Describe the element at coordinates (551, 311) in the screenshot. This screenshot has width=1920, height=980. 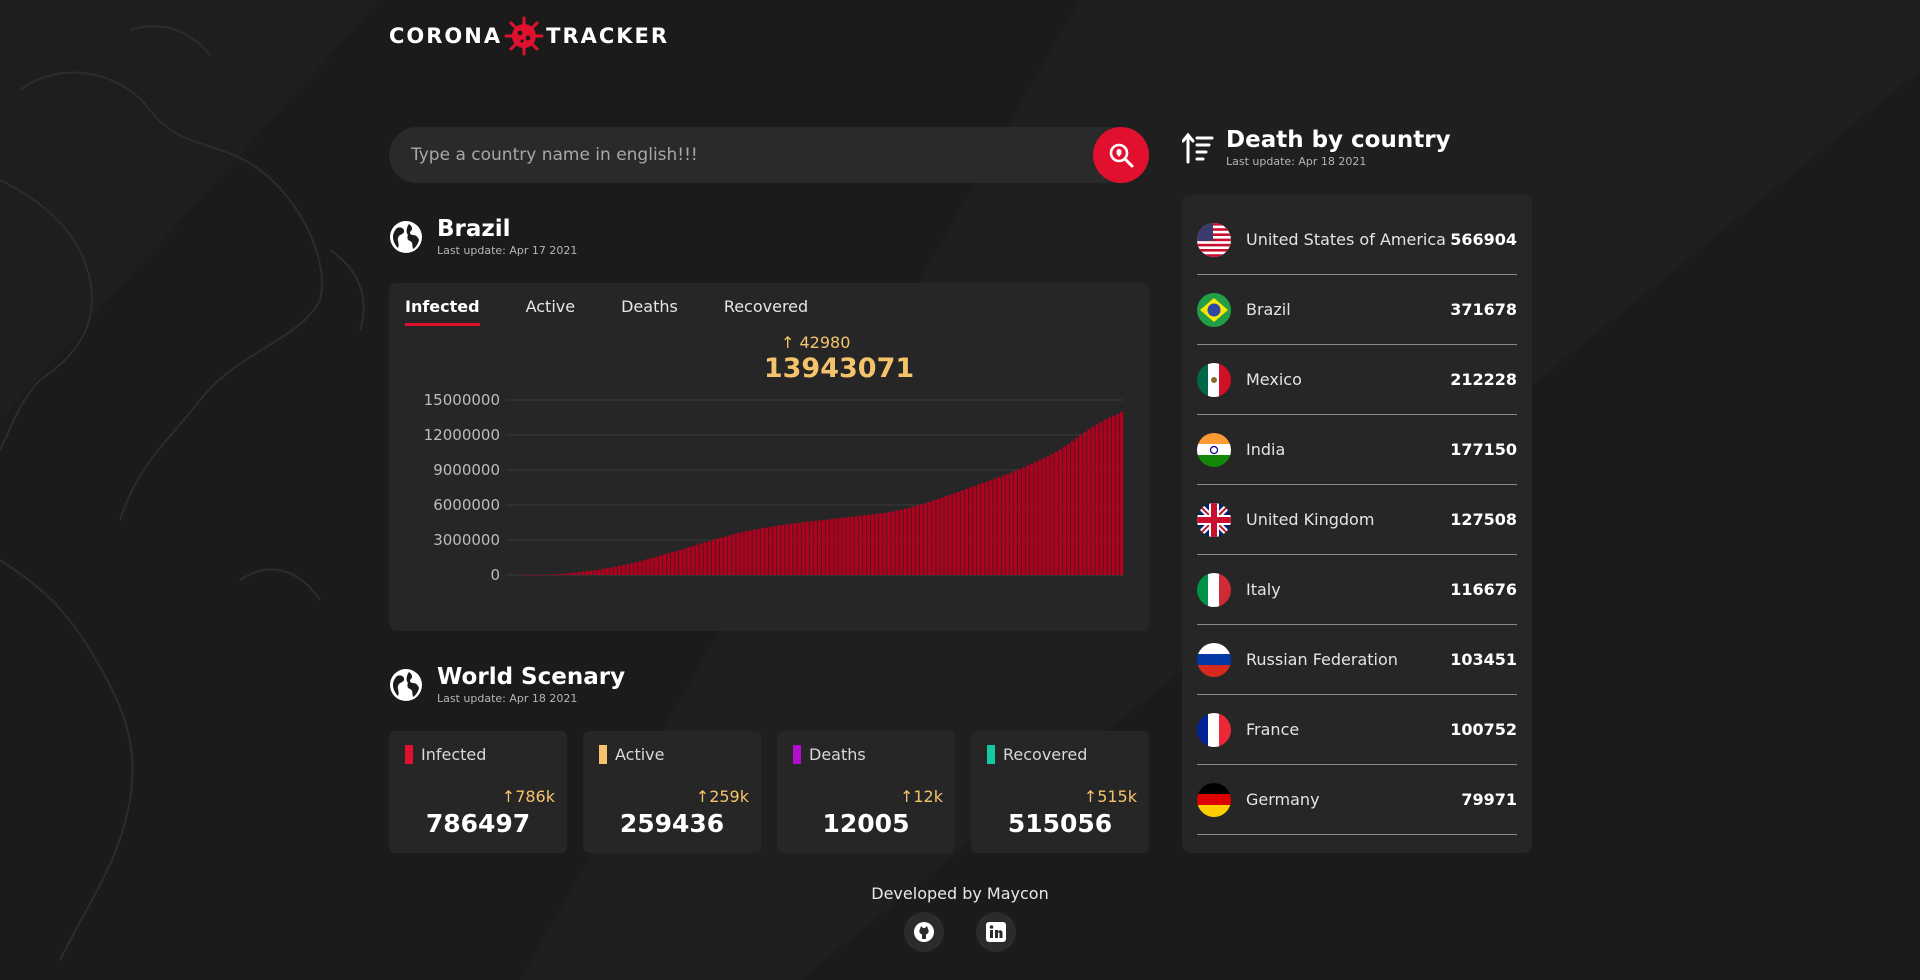
I see `tab-active: Active` at that location.